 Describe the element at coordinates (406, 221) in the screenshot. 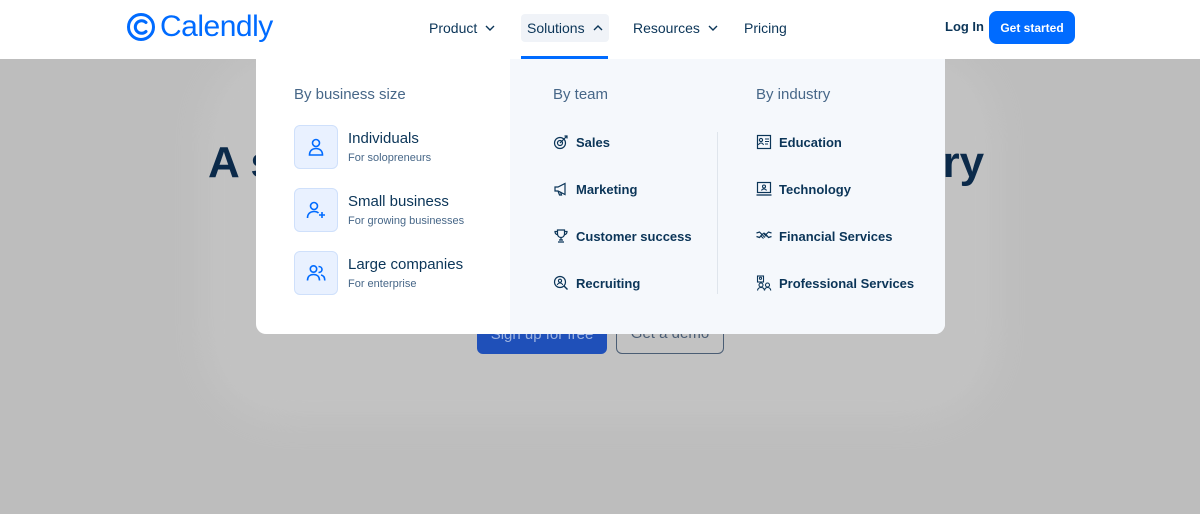

I see `size-item-subtitle: For growing businesses` at that location.